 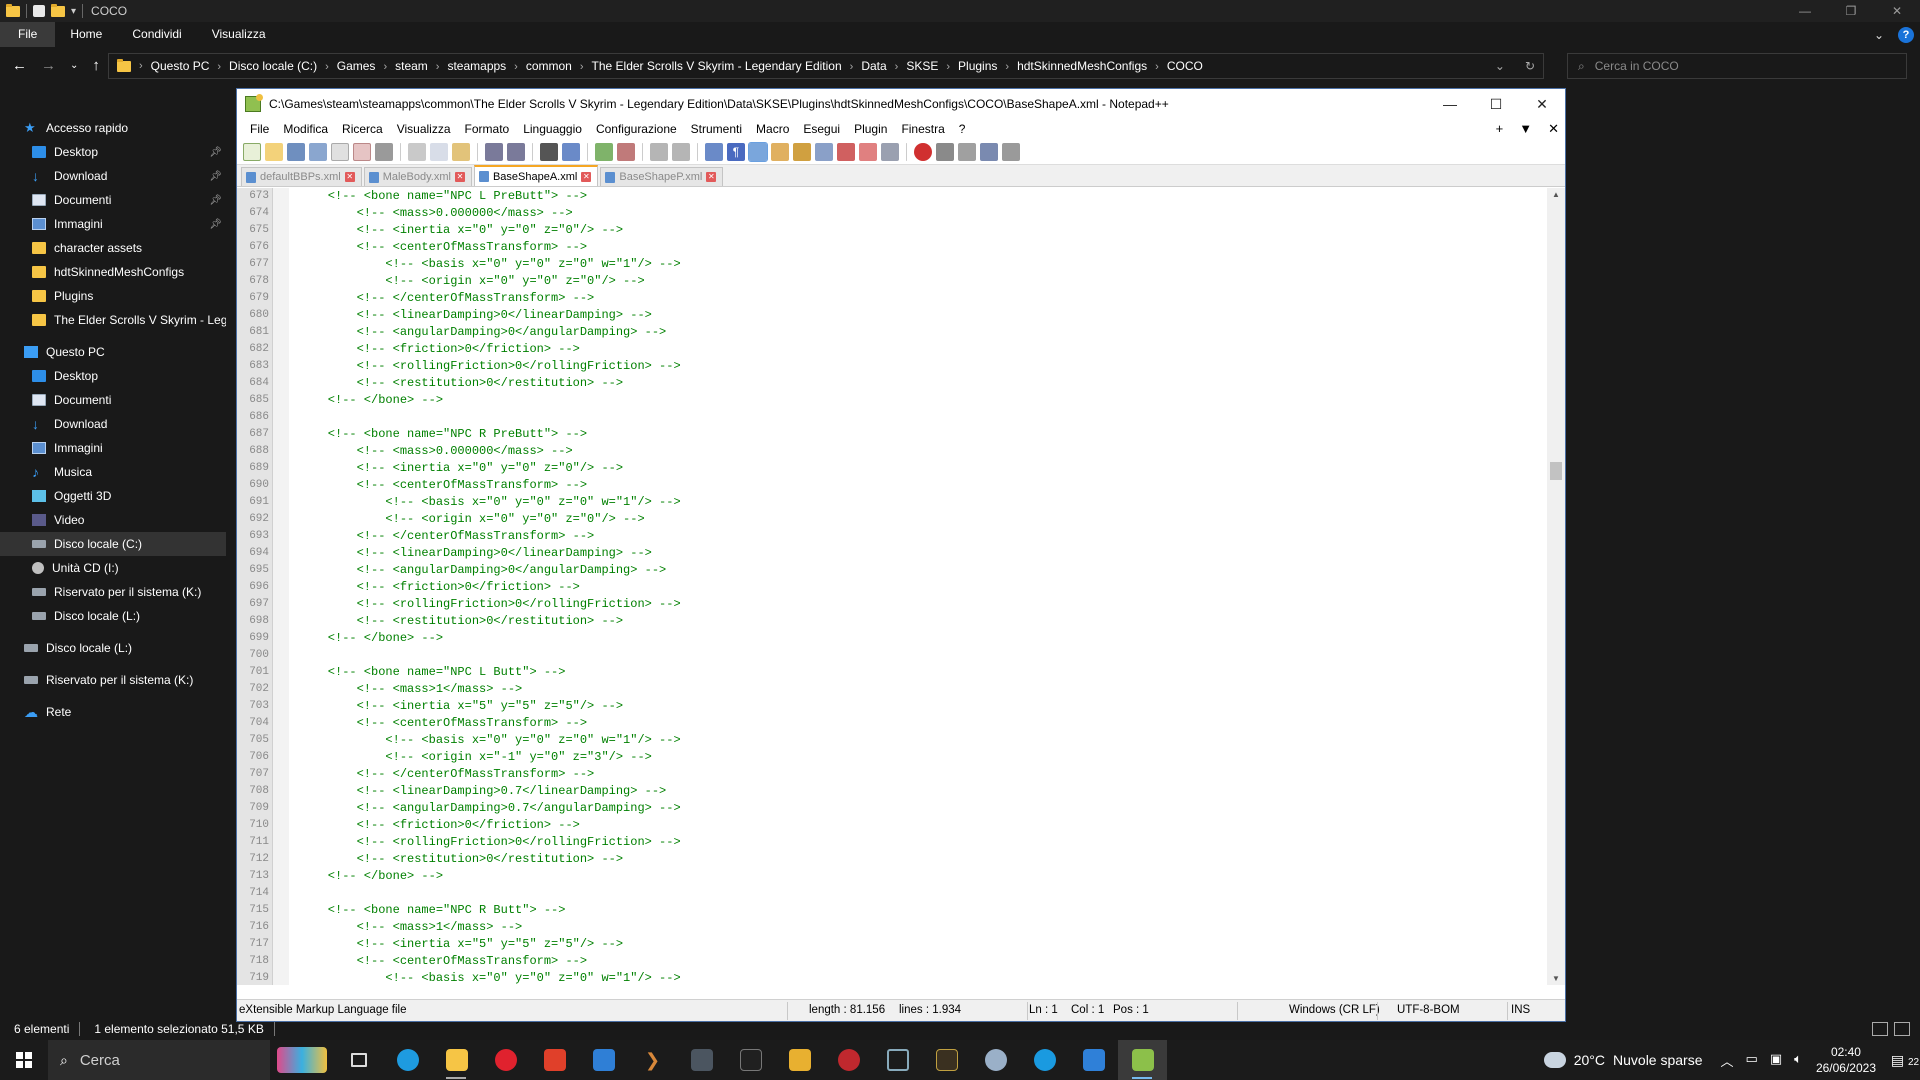 What do you see at coordinates (893, 655) in the screenshot?
I see `code-line: 700` at bounding box center [893, 655].